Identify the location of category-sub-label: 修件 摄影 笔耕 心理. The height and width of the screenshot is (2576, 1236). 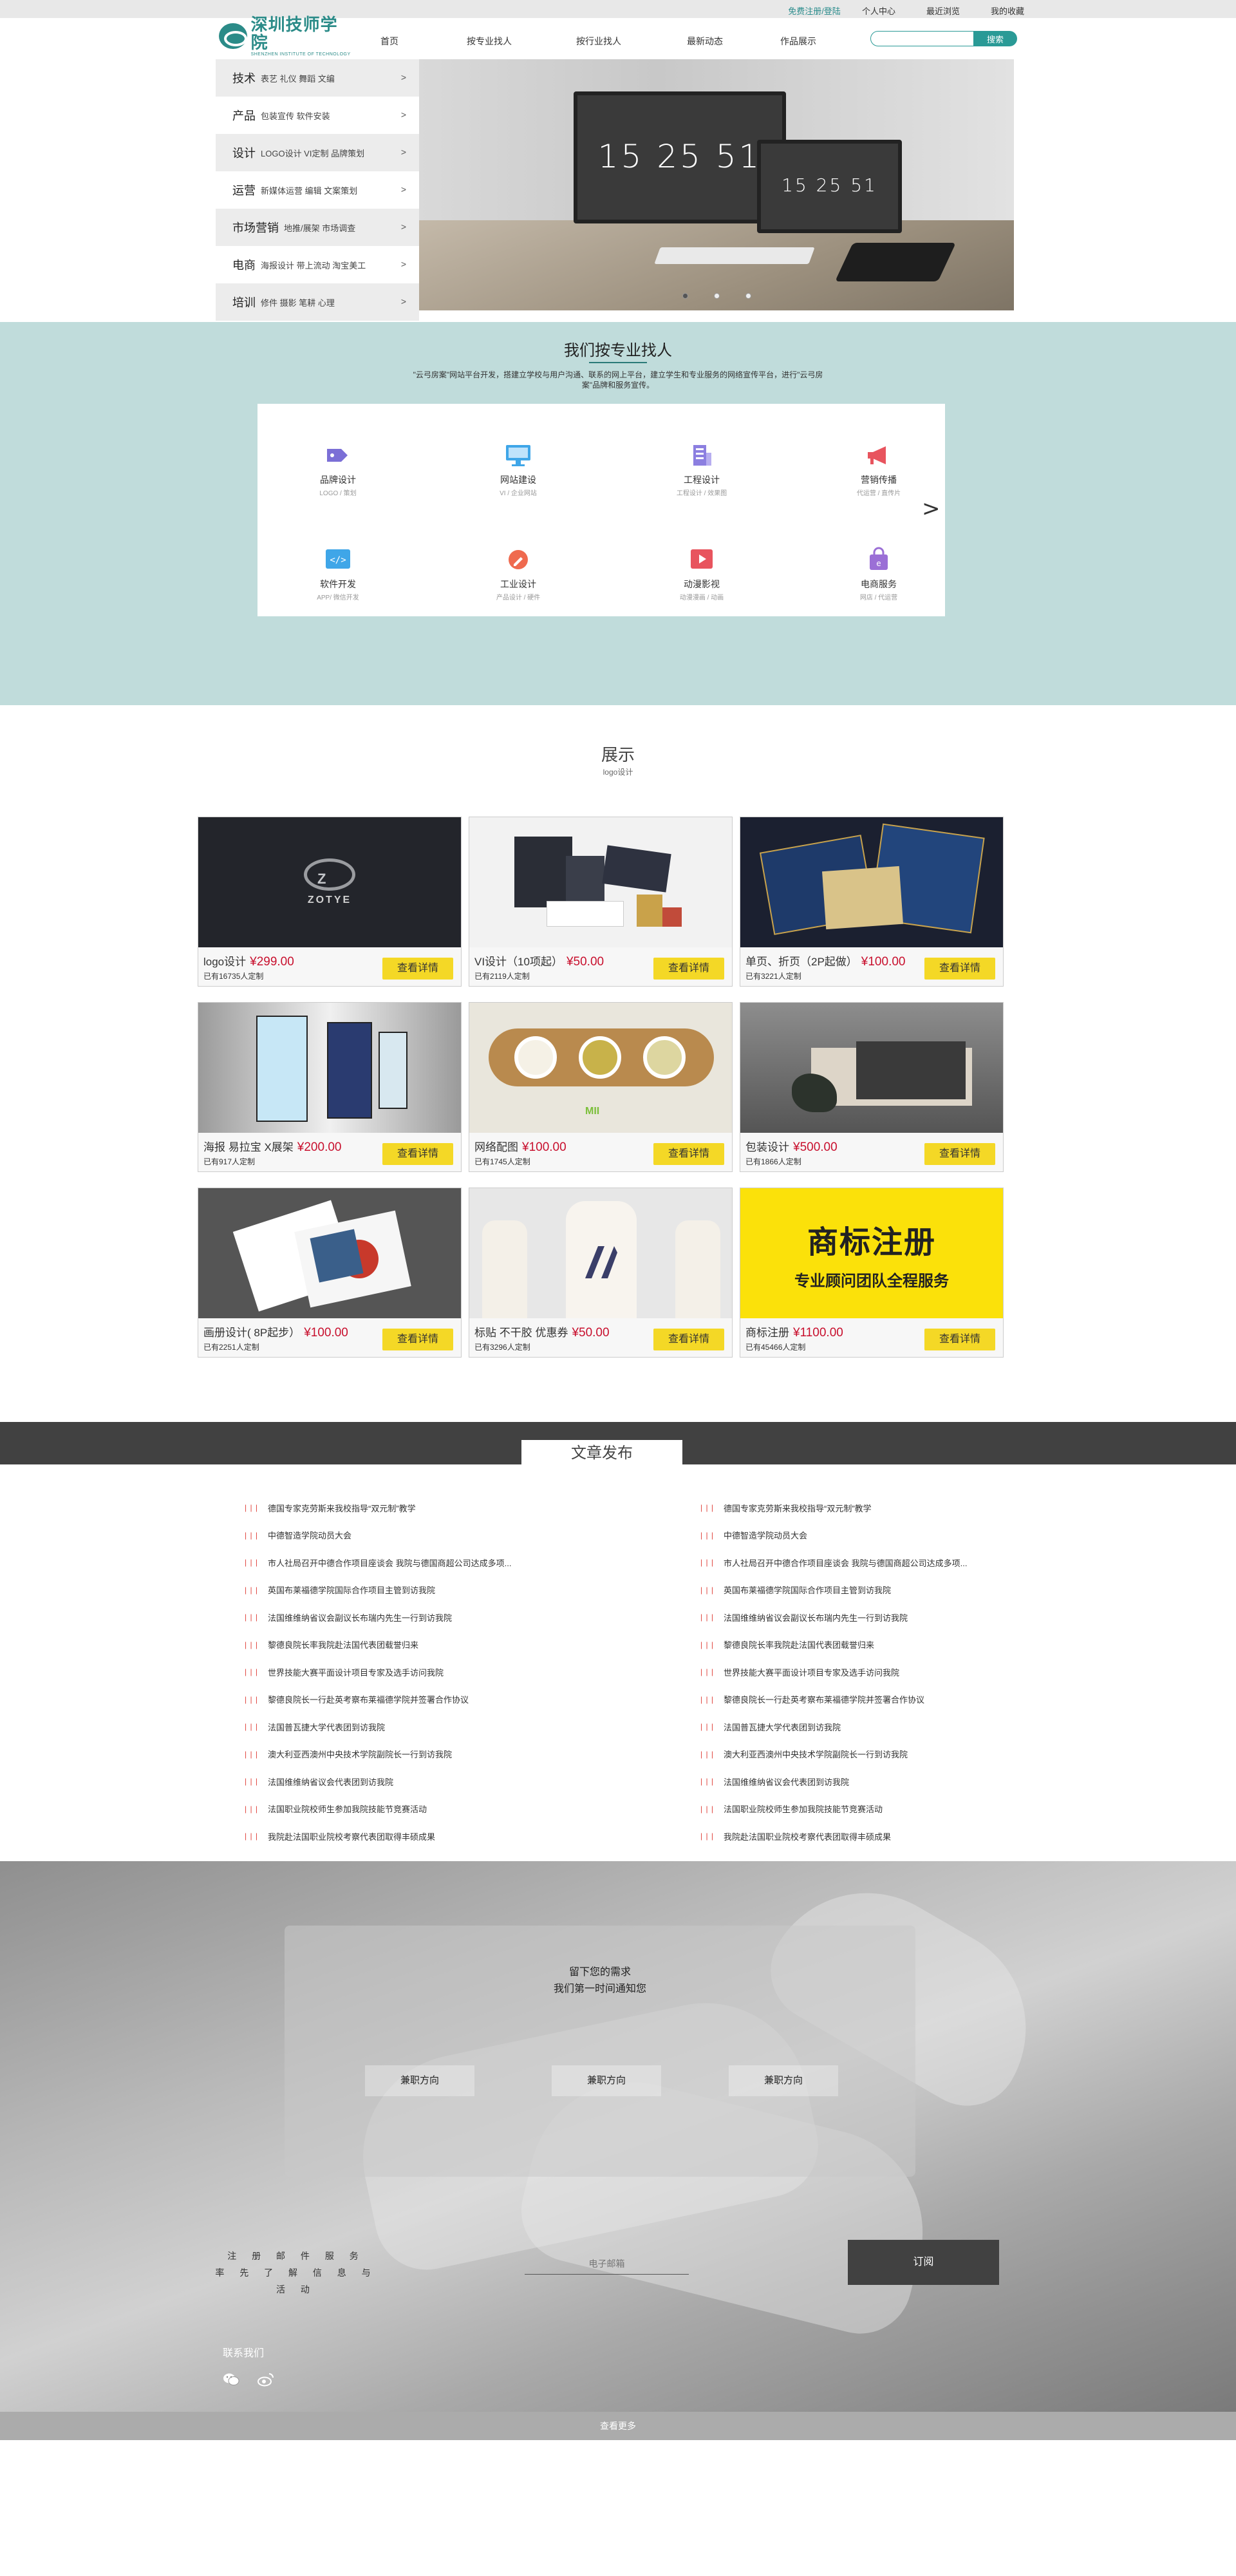
(298, 303).